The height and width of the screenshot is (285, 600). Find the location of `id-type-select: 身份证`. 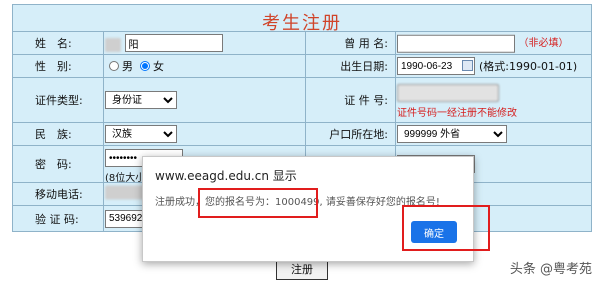

id-type-select: 身份证 is located at coordinates (141, 100).